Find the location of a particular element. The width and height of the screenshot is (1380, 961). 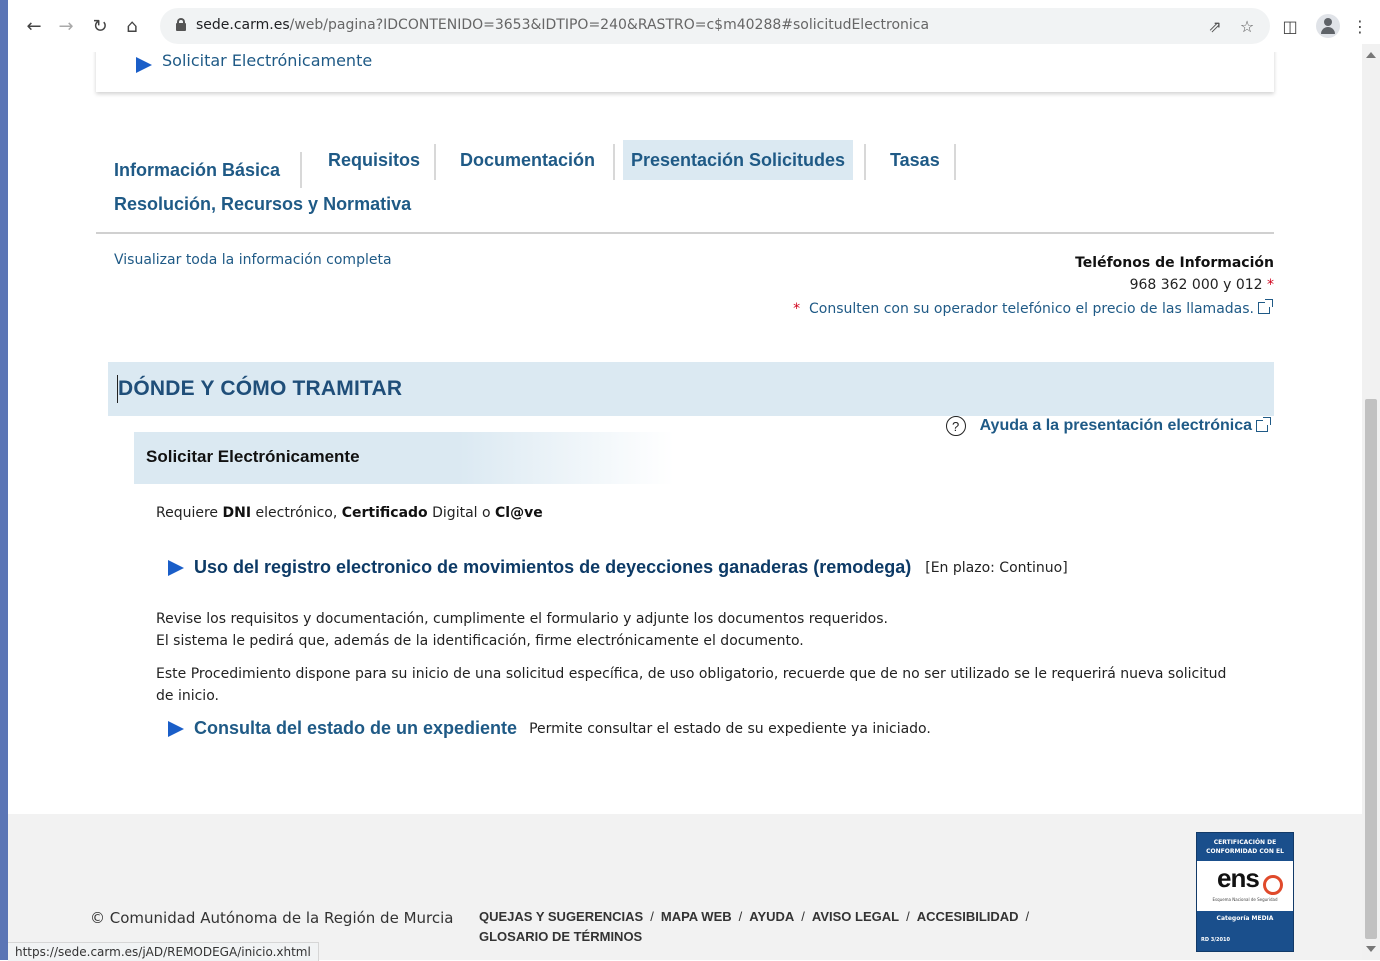

tab-requisitos: Requisitos is located at coordinates (374, 160).